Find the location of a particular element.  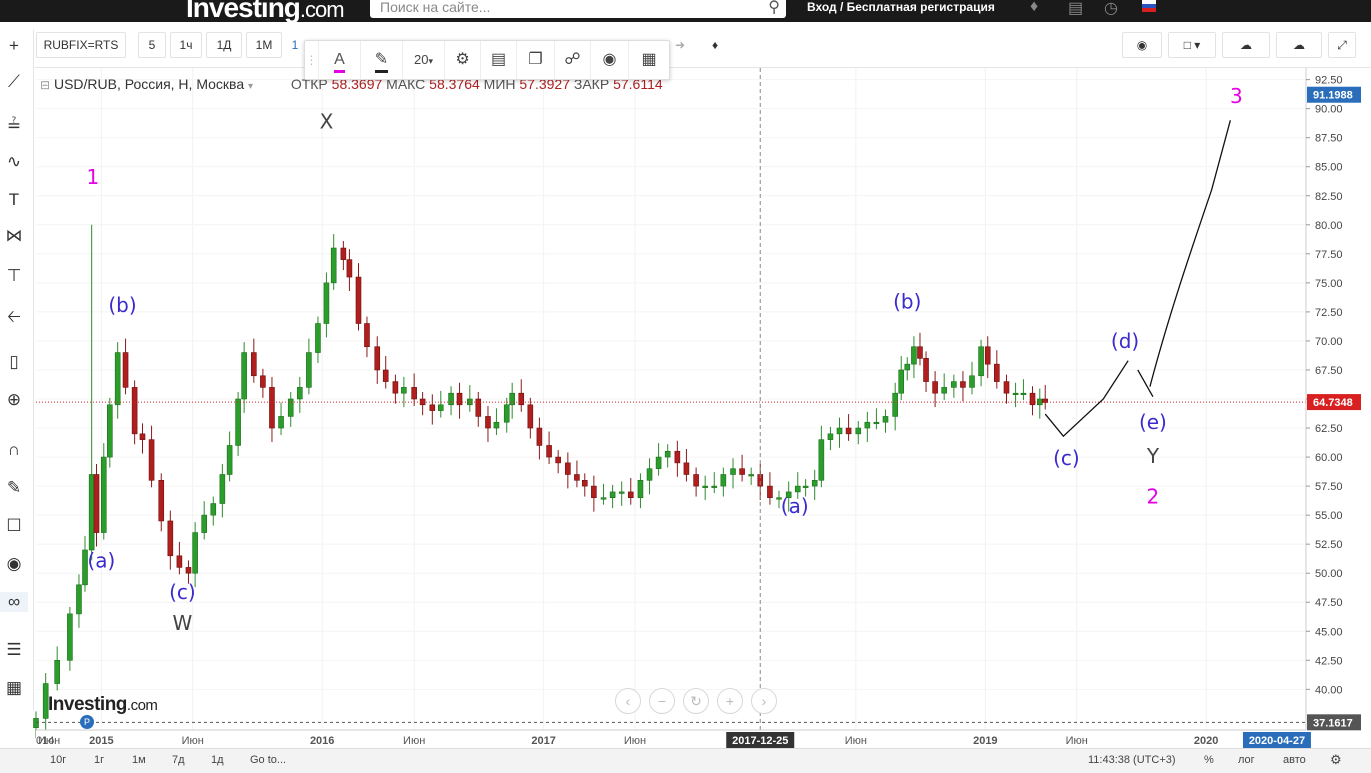

percent-toggle: % is located at coordinates (1209, 760).